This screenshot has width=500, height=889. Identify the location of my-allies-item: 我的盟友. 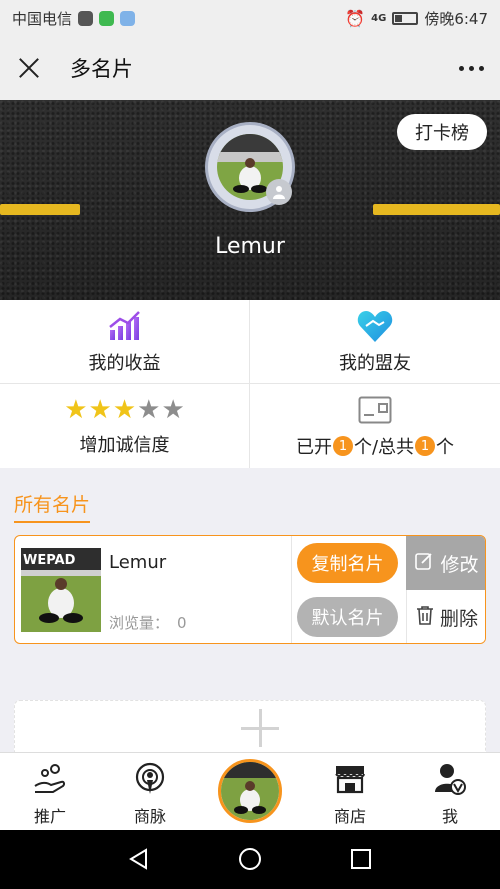
(375, 342).